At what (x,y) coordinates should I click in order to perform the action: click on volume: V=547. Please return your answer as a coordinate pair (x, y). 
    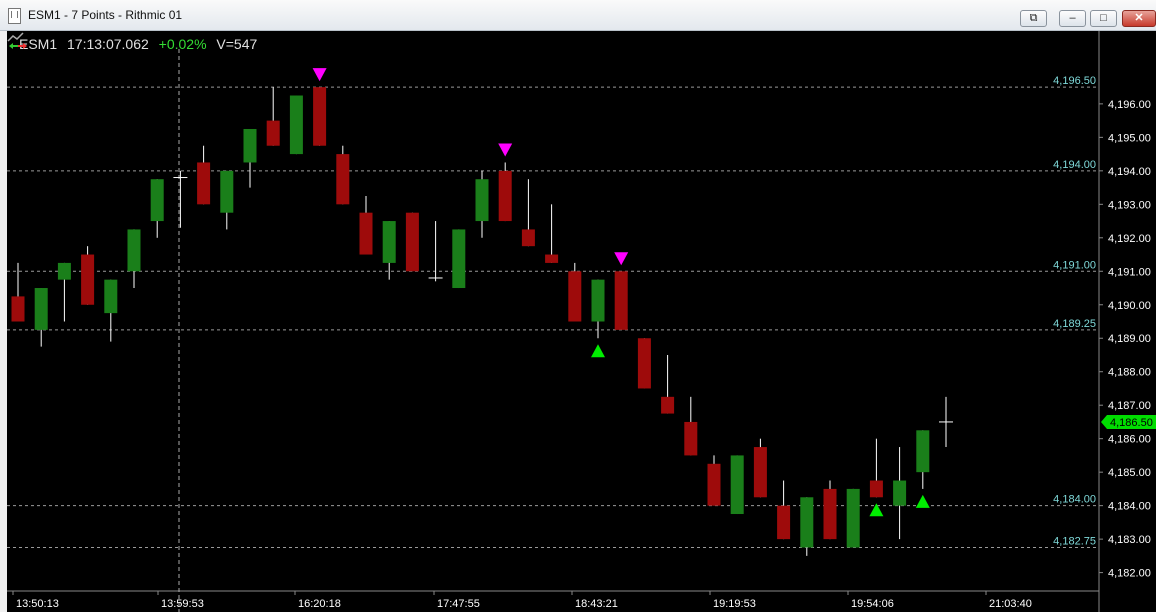
    Looking at the image, I should click on (237, 44).